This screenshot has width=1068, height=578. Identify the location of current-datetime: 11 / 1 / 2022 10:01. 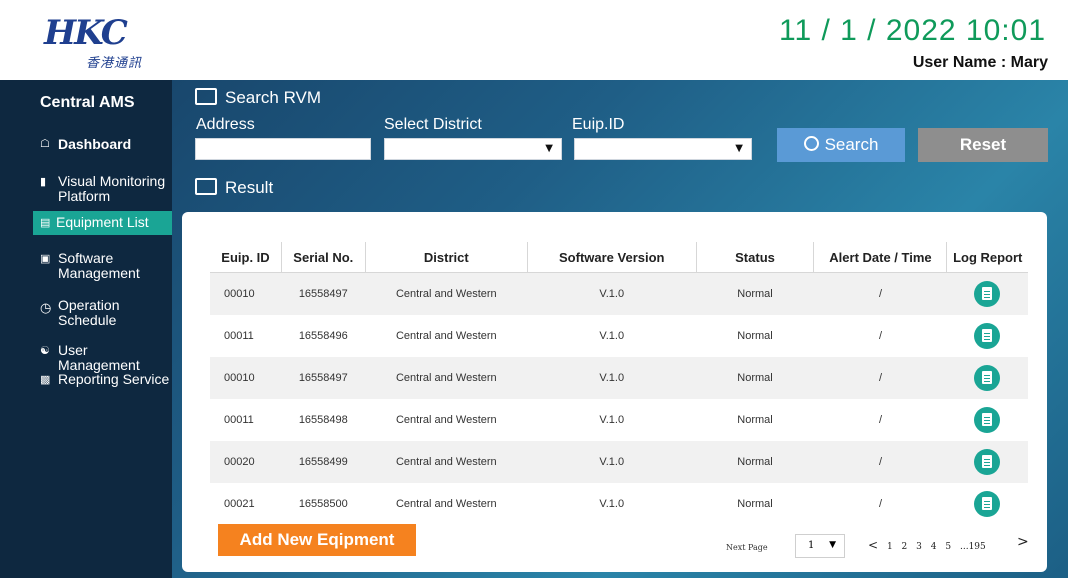
(912, 30).